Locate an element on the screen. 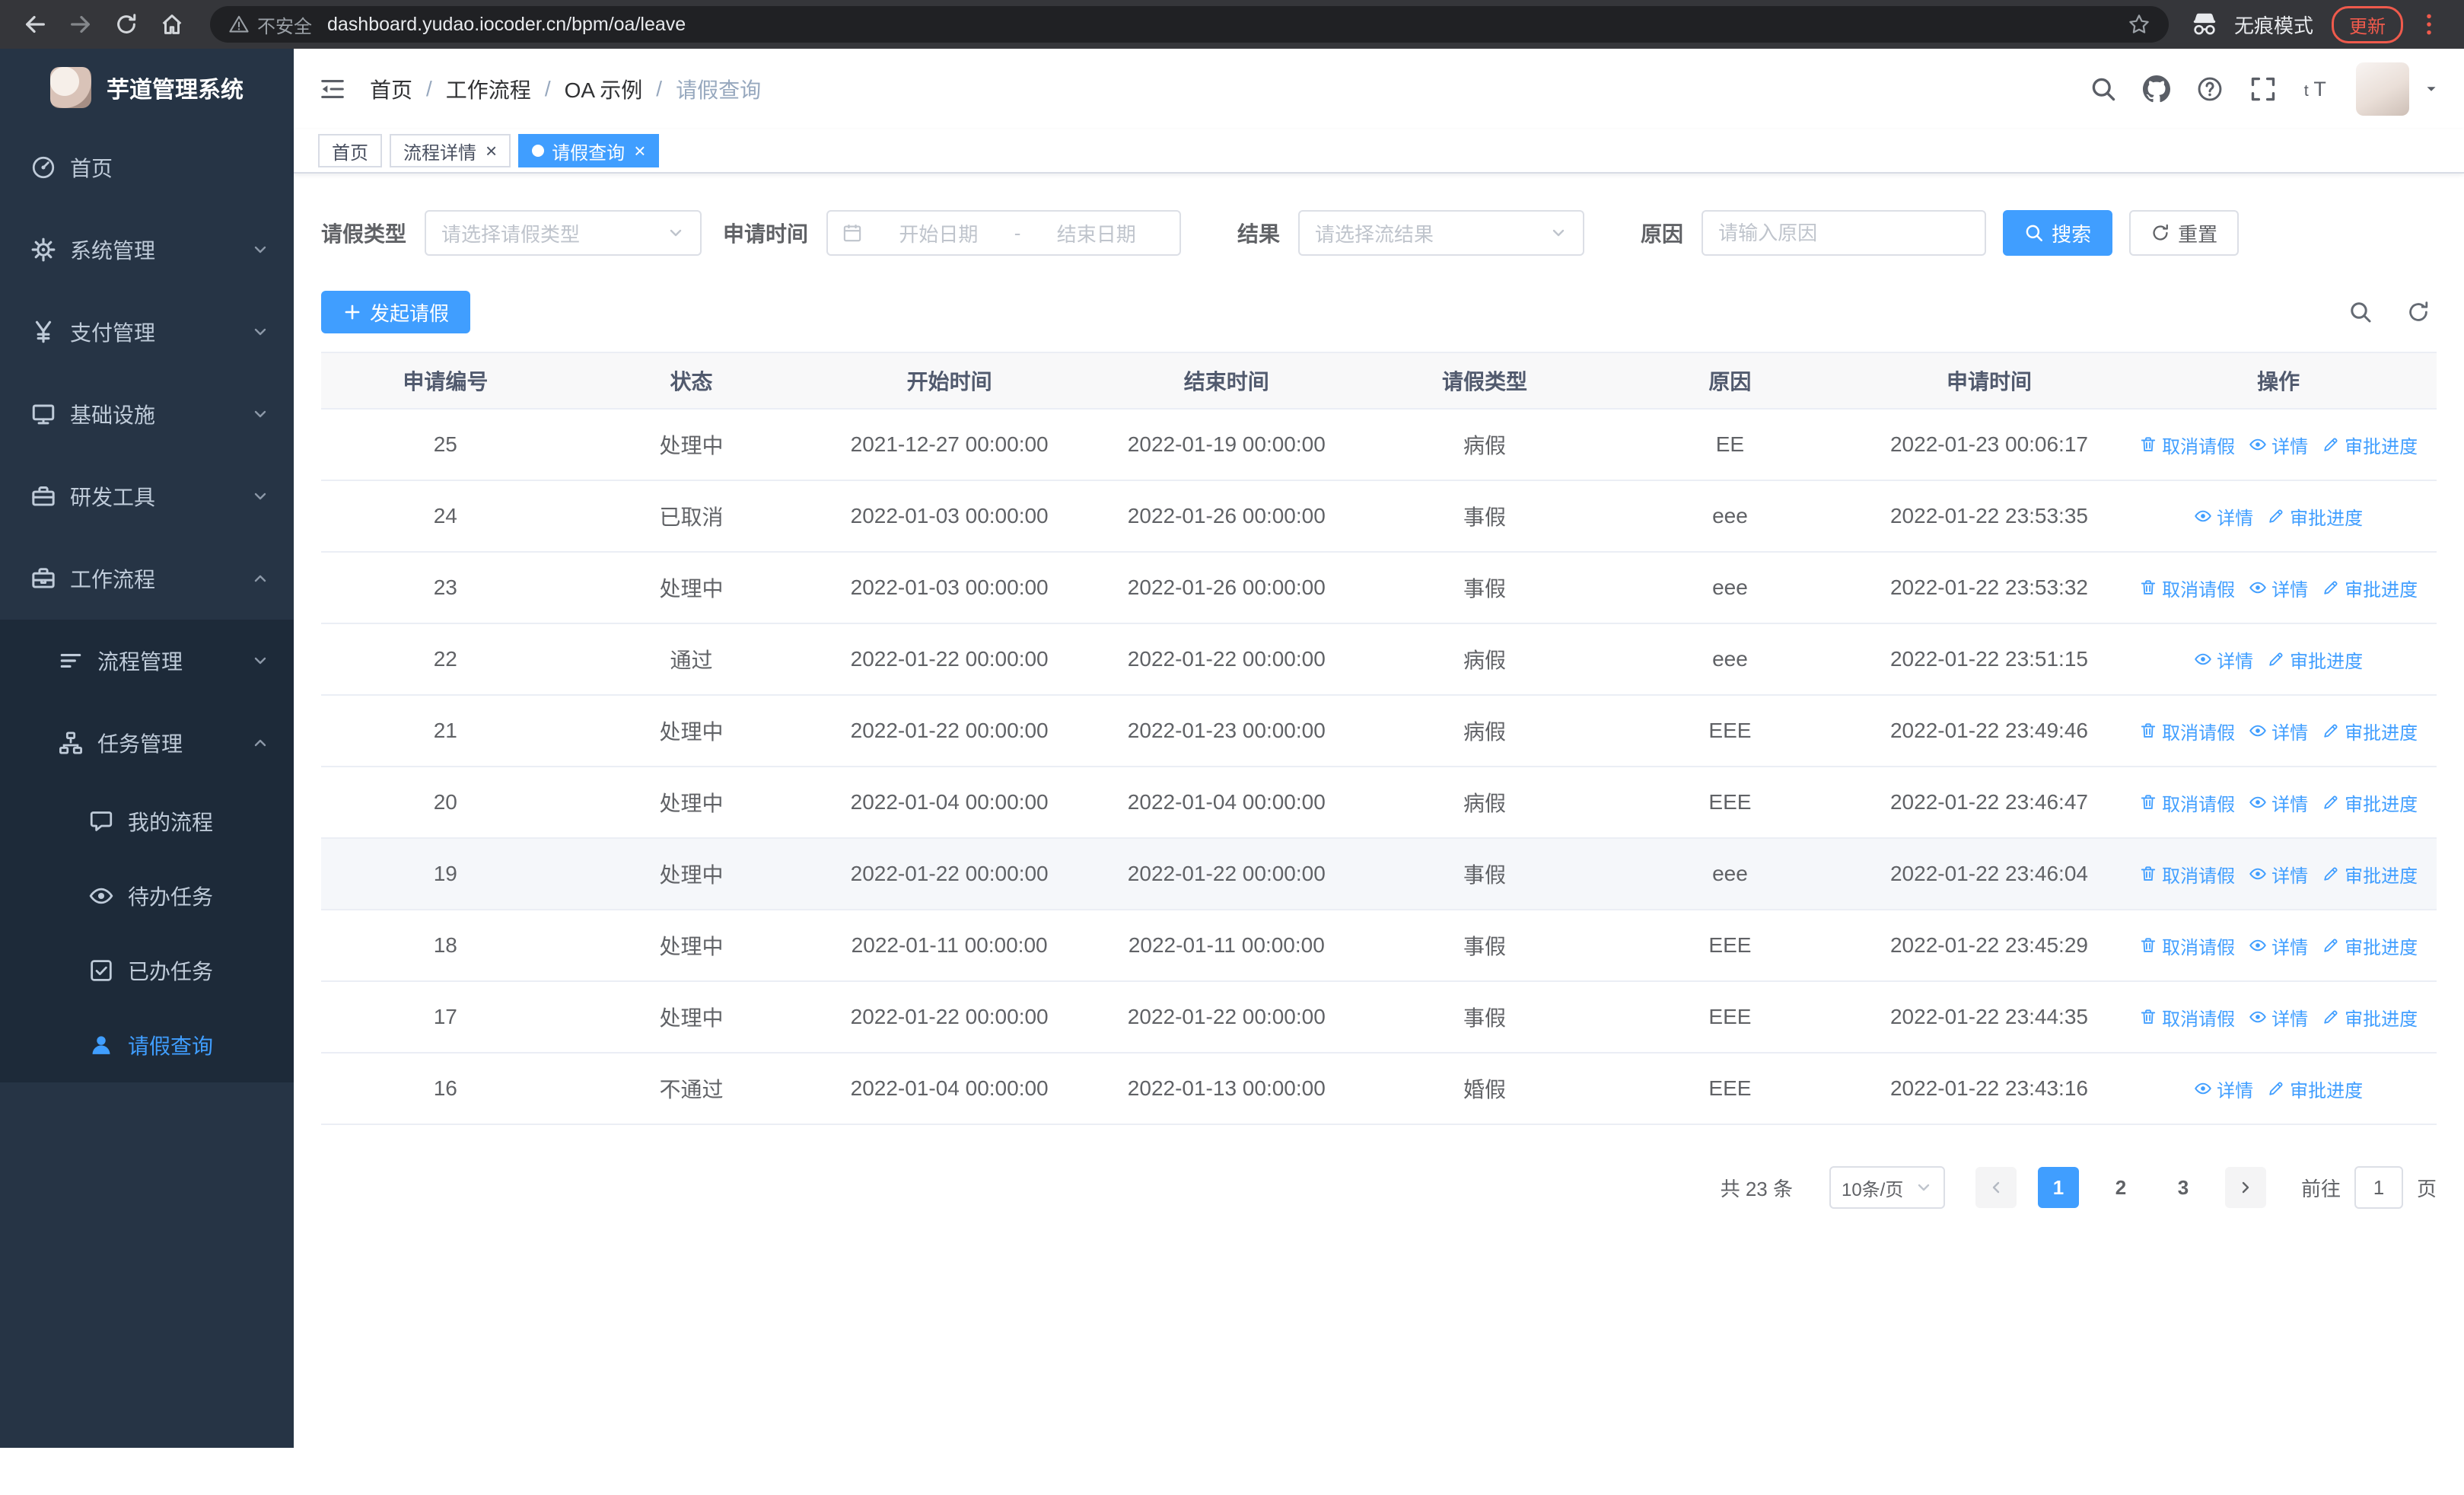  fullscreen-icon is located at coordinates (2263, 89).